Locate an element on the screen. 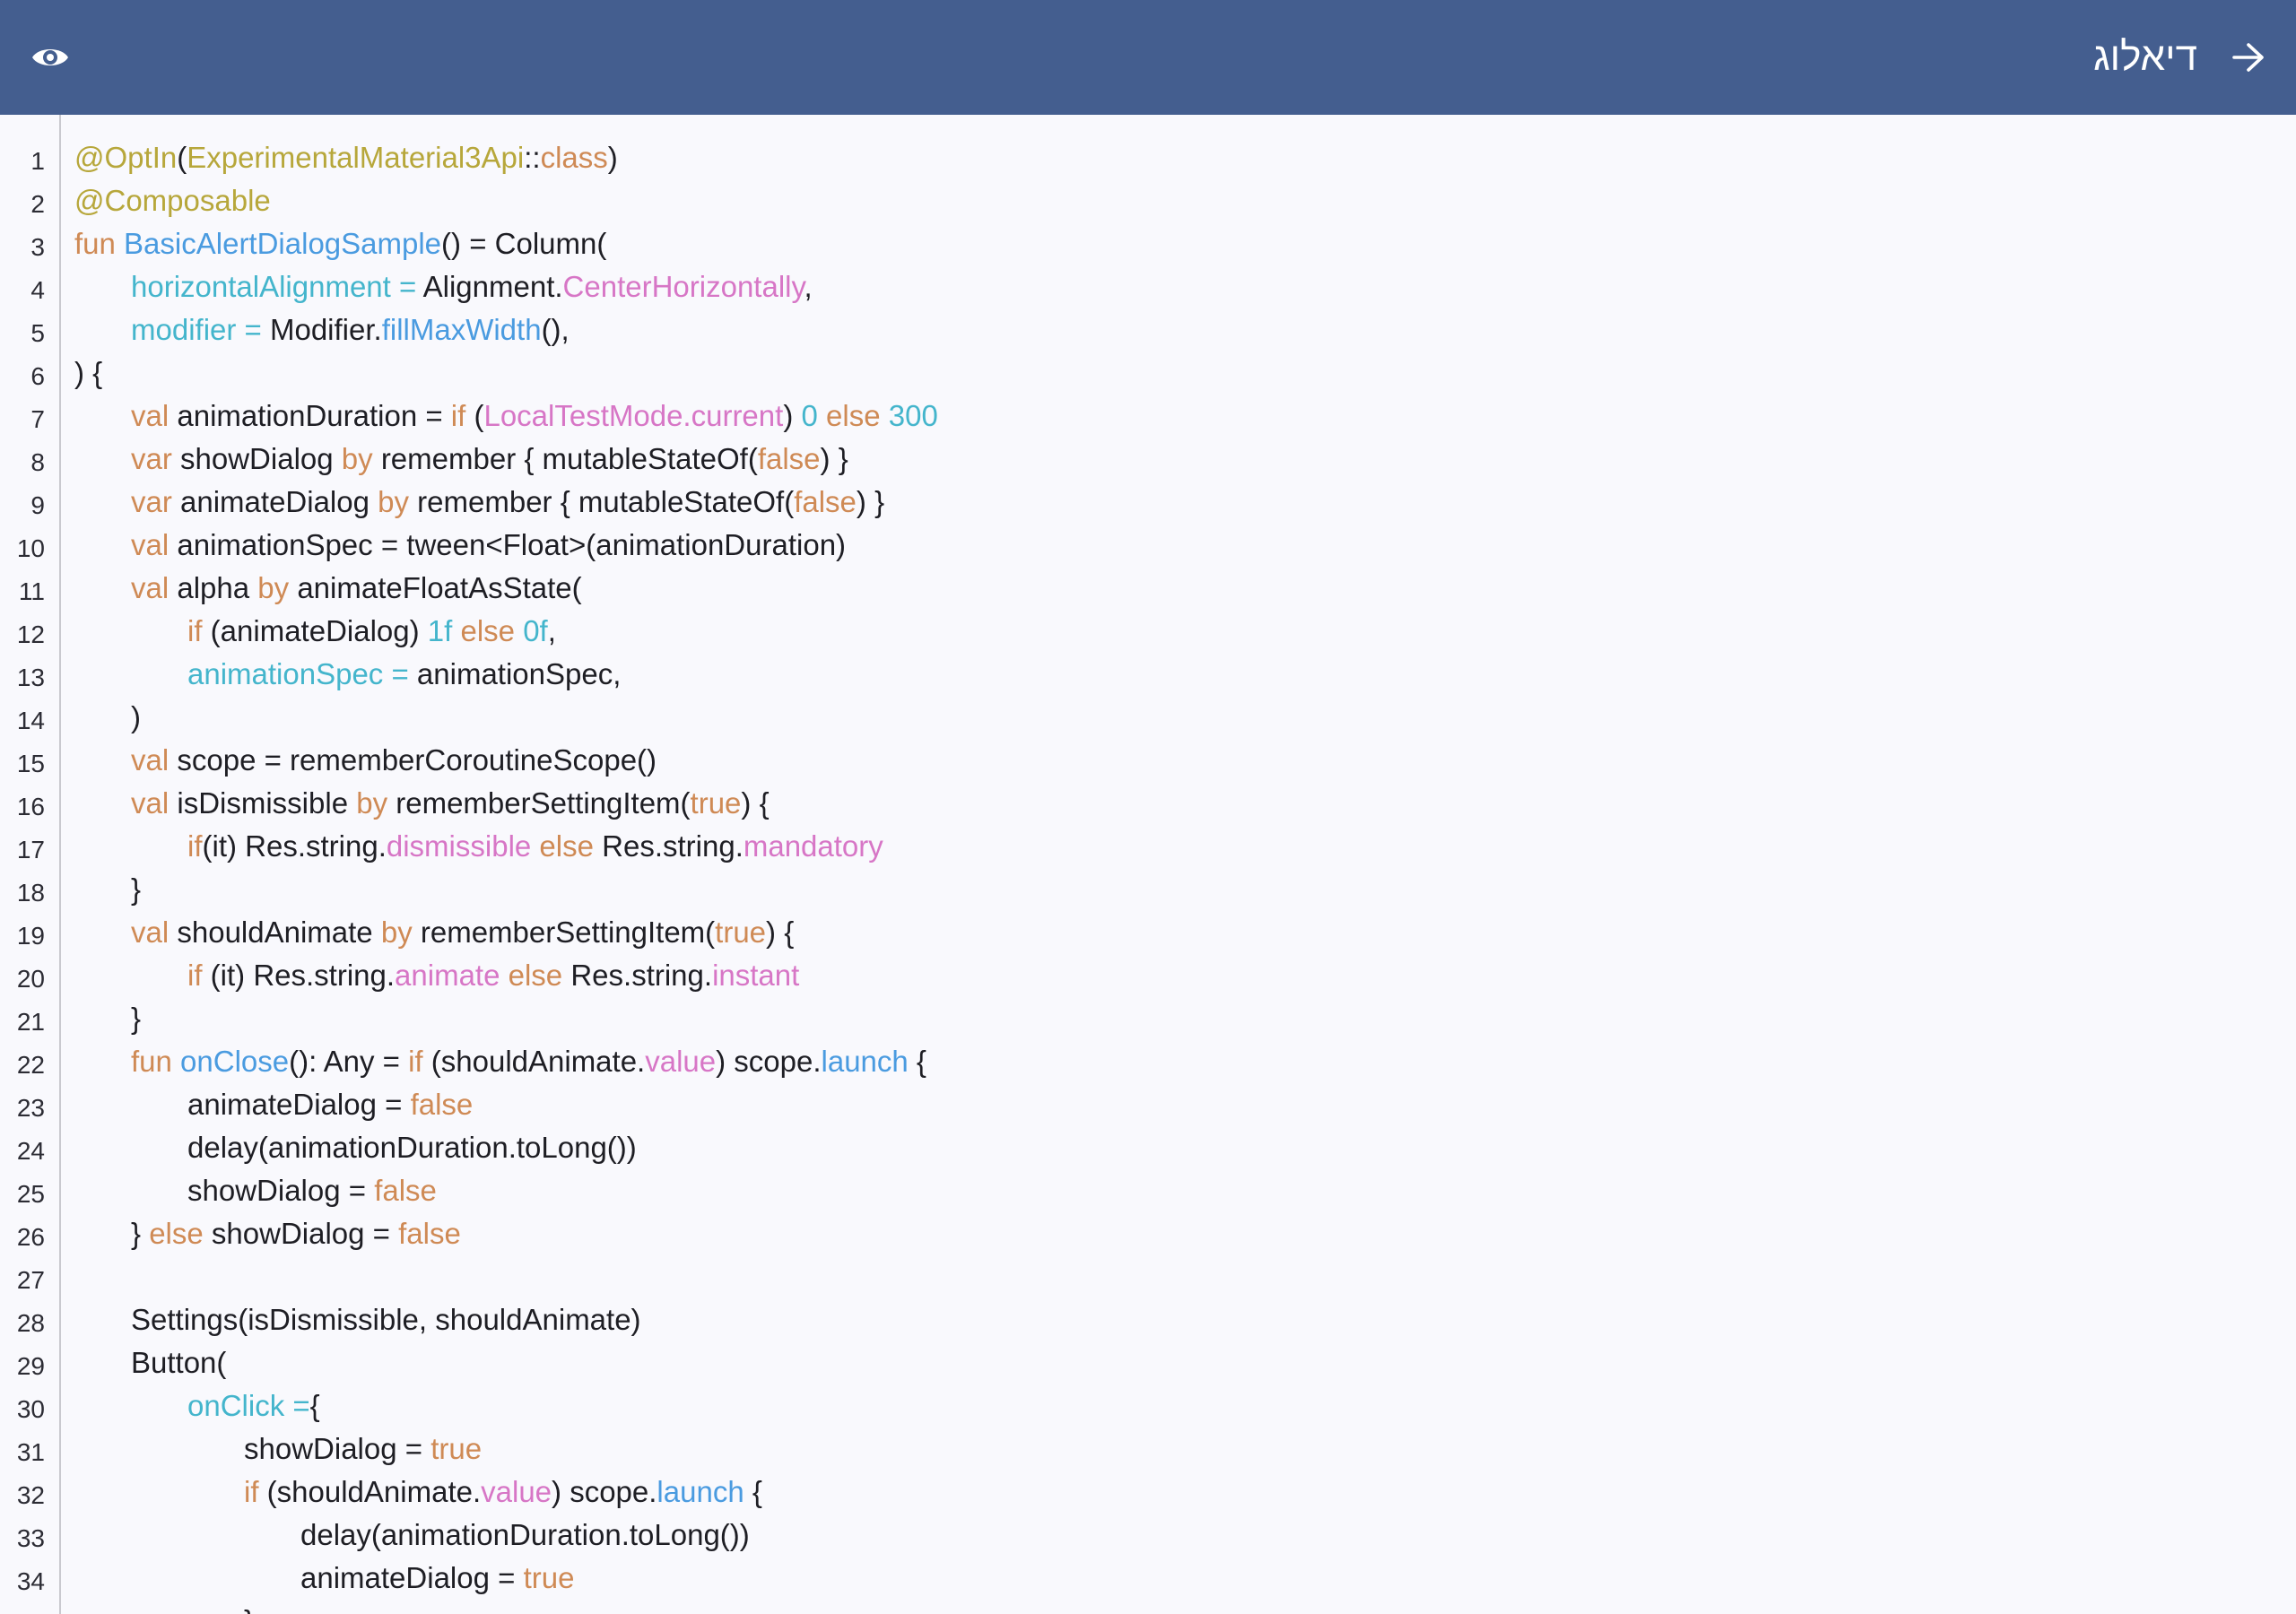 The width and height of the screenshot is (2296, 1614). code-text: ) { is located at coordinates (88, 373).